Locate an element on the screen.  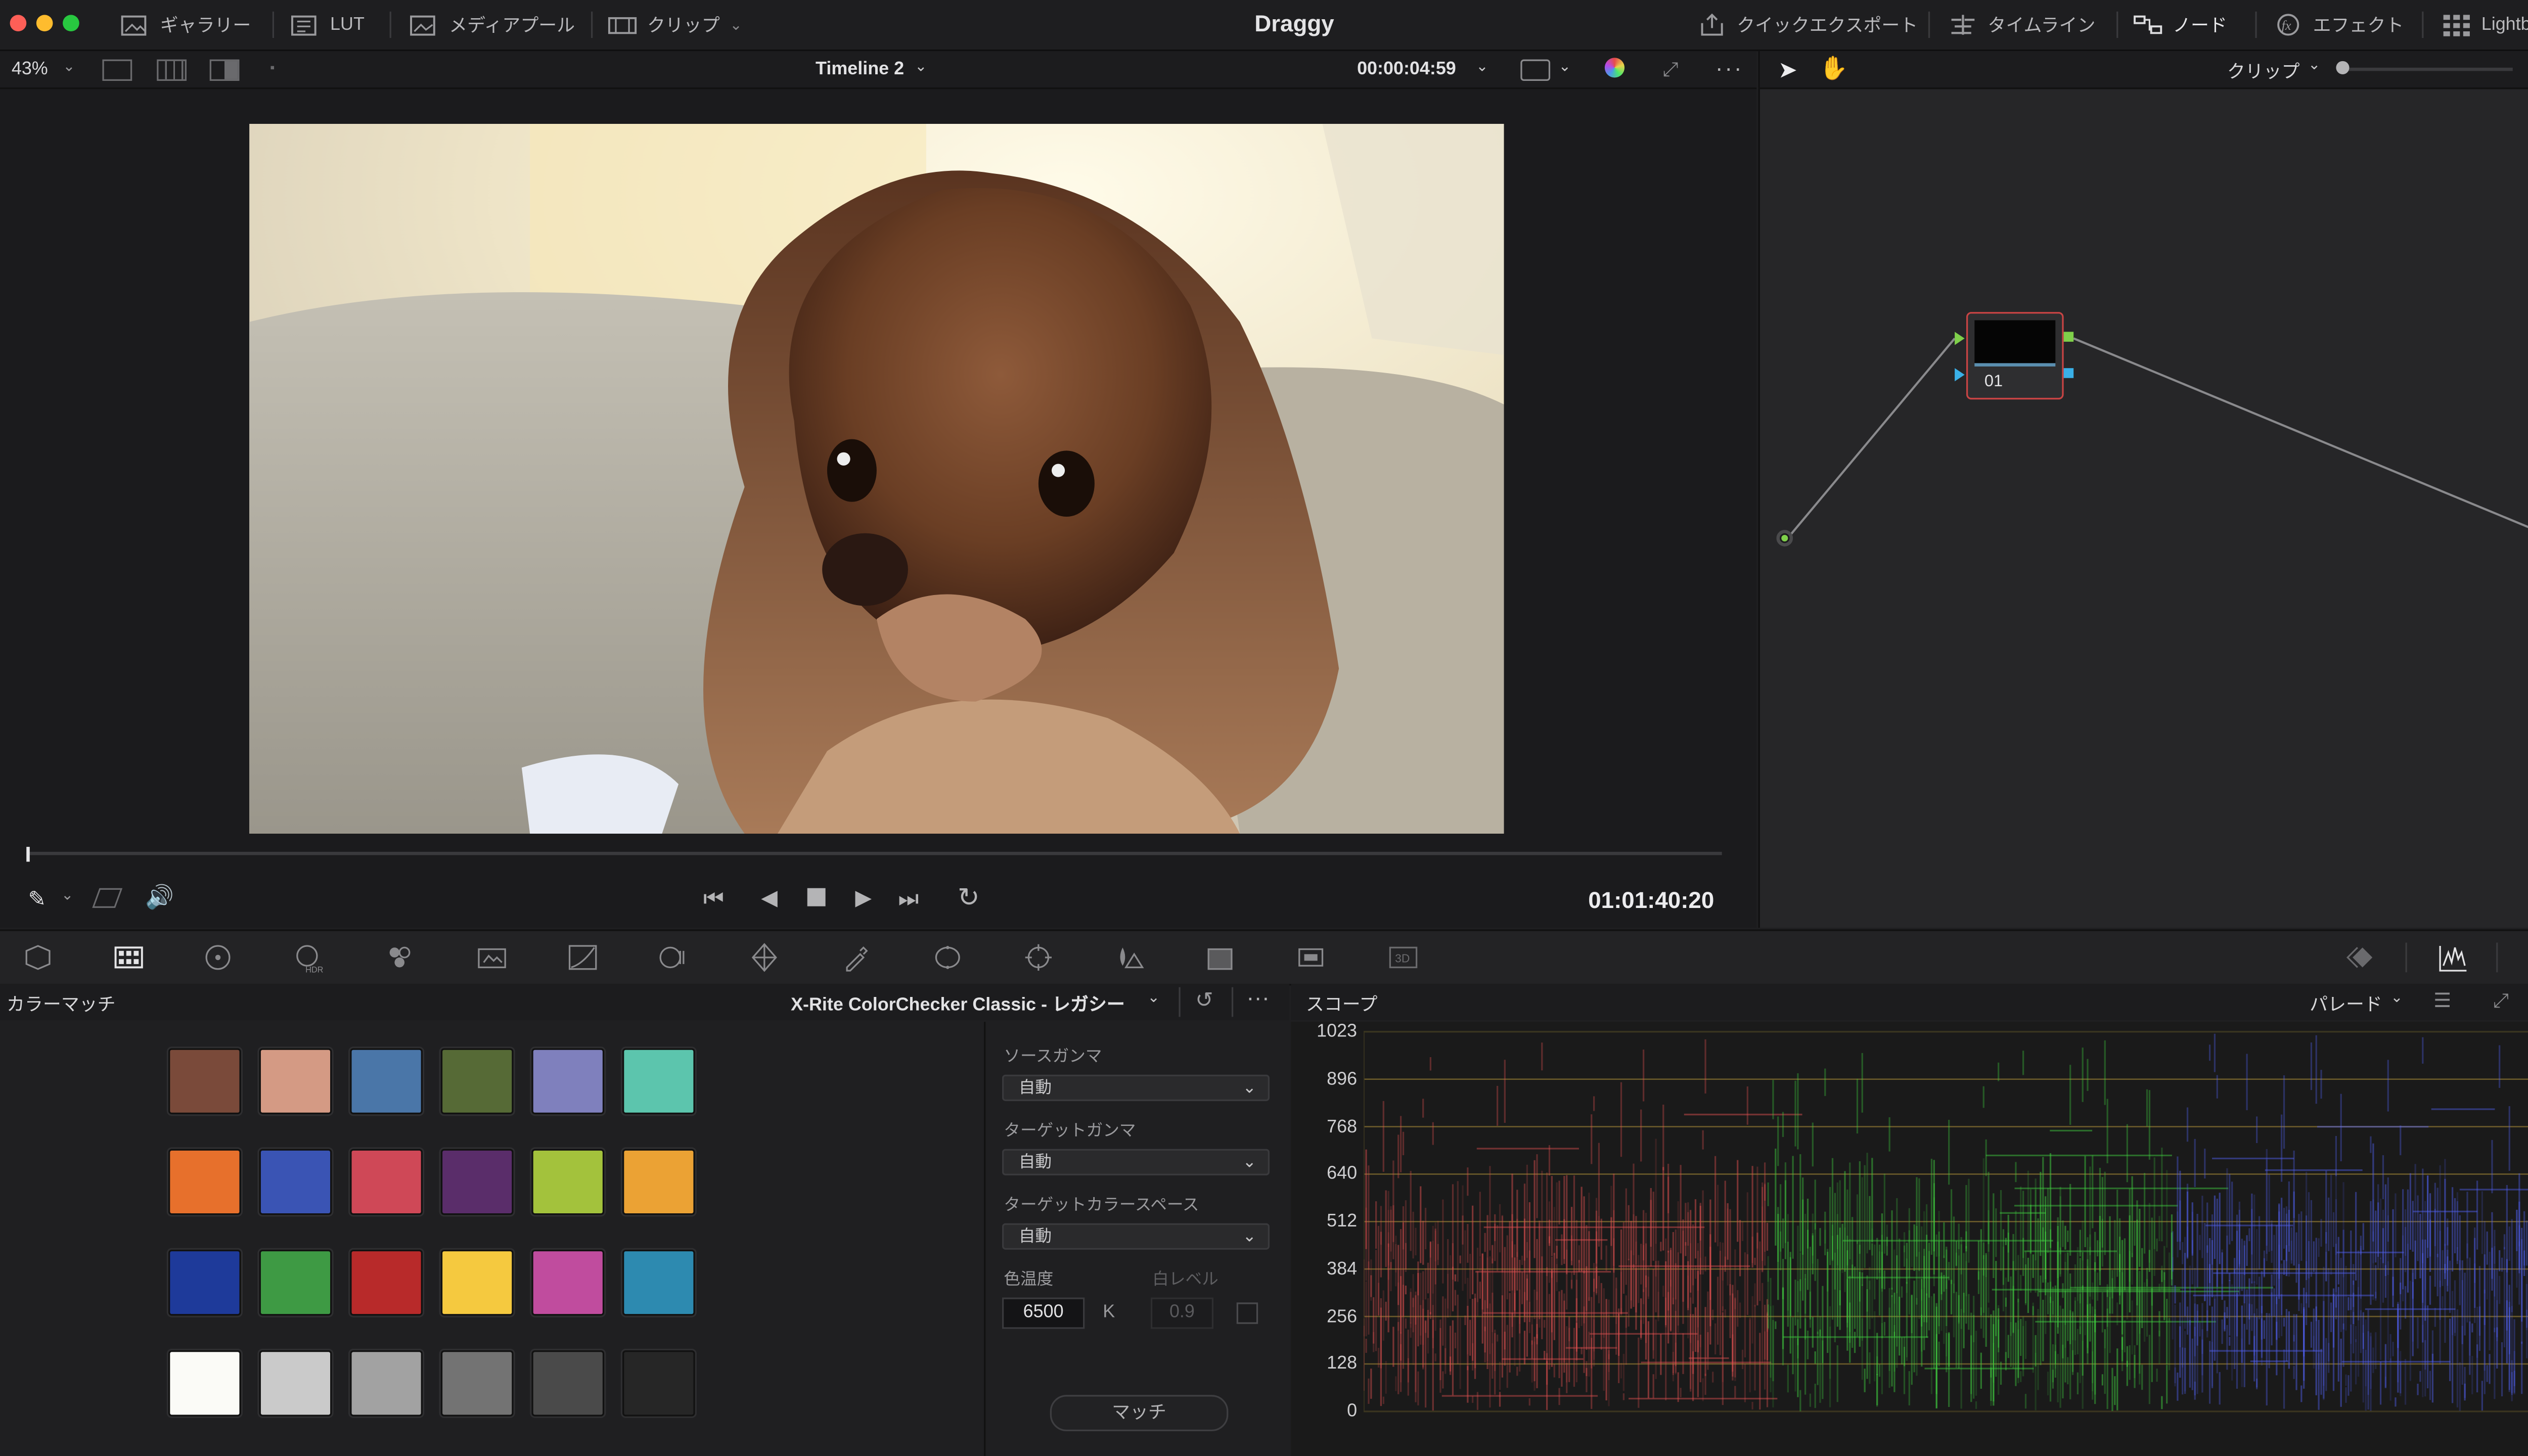
single-viewer-icon is located at coordinates (117, 70).